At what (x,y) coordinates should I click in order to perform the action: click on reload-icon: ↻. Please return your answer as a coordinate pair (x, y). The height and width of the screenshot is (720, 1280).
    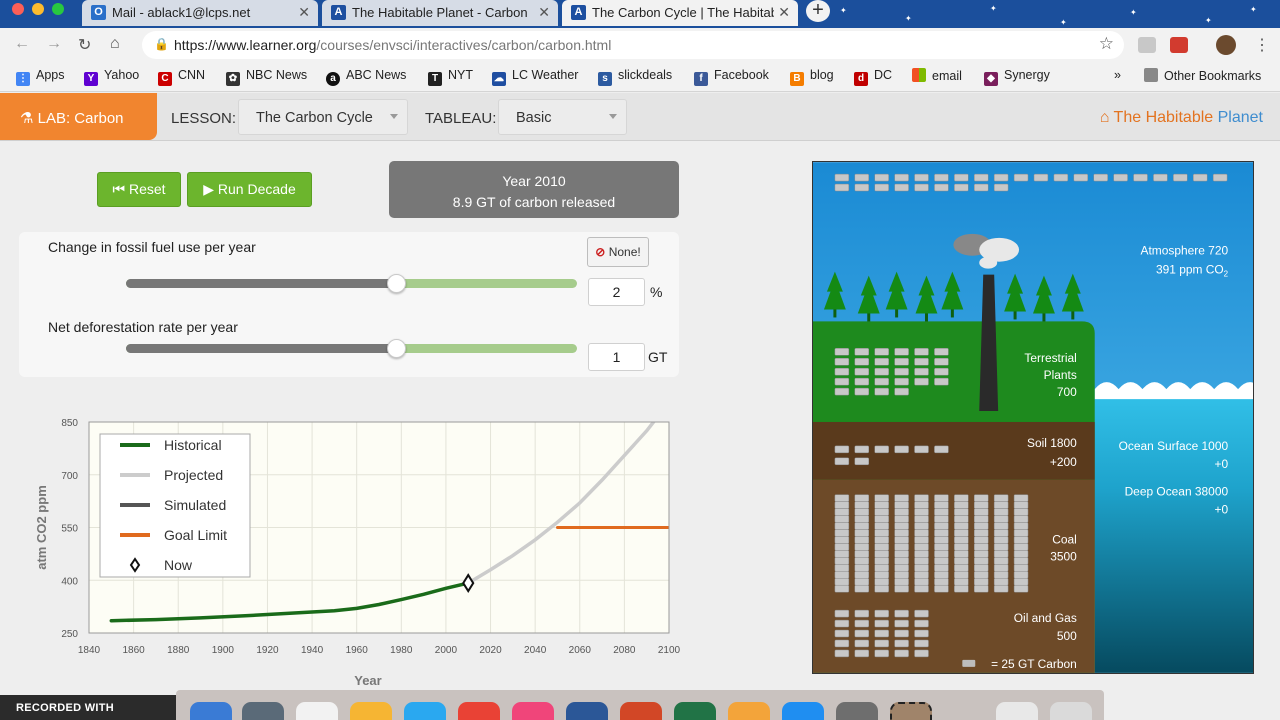
    Looking at the image, I should click on (84, 45).